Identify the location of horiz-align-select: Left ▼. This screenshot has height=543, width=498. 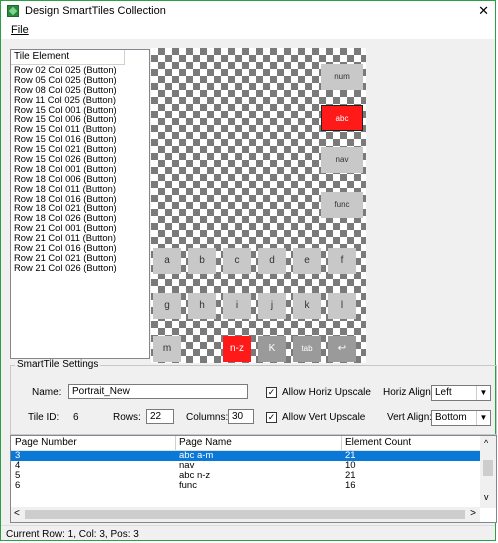
(461, 393).